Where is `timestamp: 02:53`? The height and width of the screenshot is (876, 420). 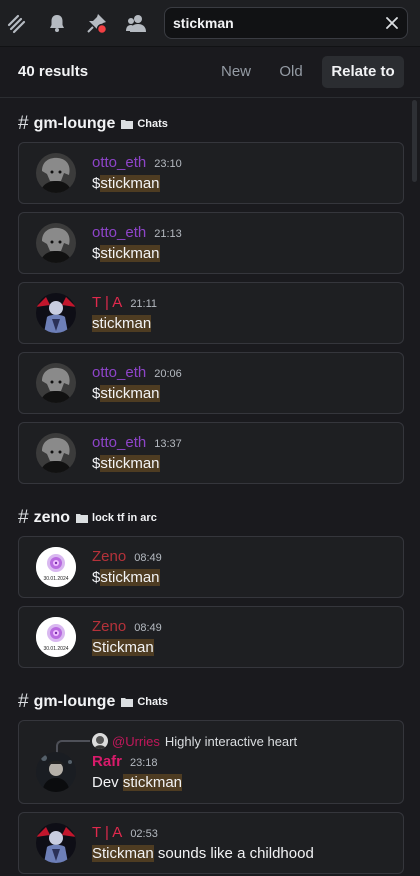
timestamp: 02:53 is located at coordinates (144, 834).